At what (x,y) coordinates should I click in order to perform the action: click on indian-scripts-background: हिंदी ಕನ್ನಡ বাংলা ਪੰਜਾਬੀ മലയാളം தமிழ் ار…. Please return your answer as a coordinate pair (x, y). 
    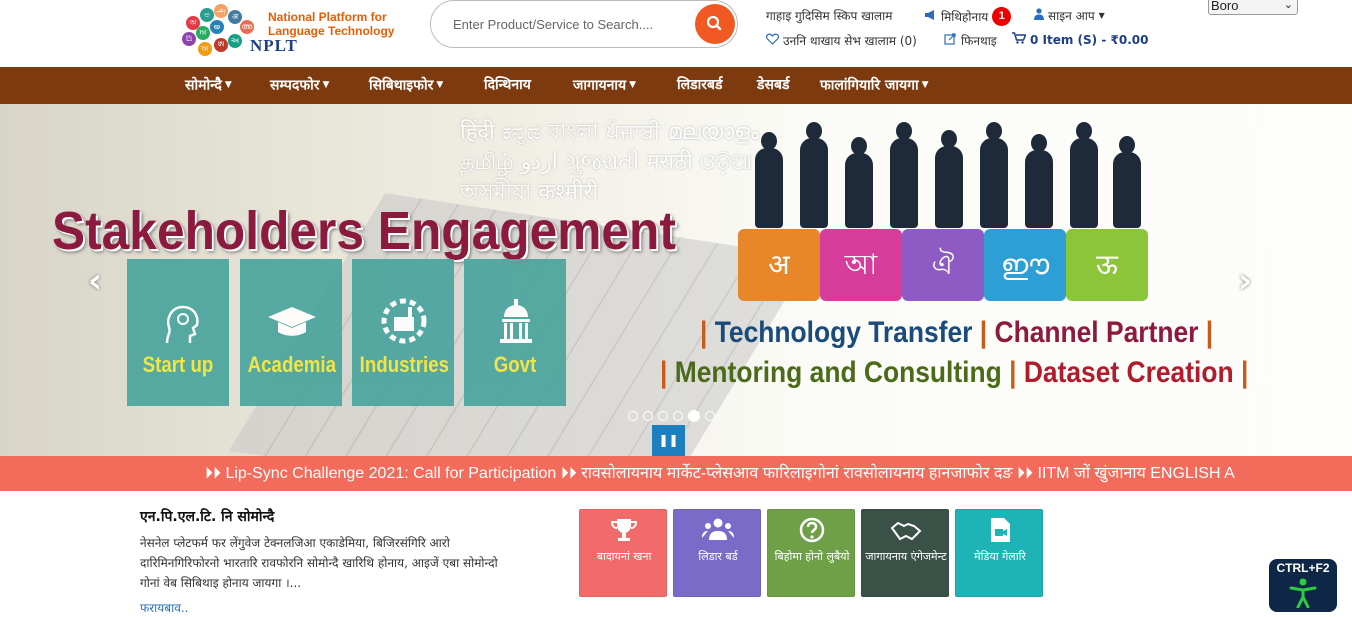
    Looking at the image, I should click on (610, 162).